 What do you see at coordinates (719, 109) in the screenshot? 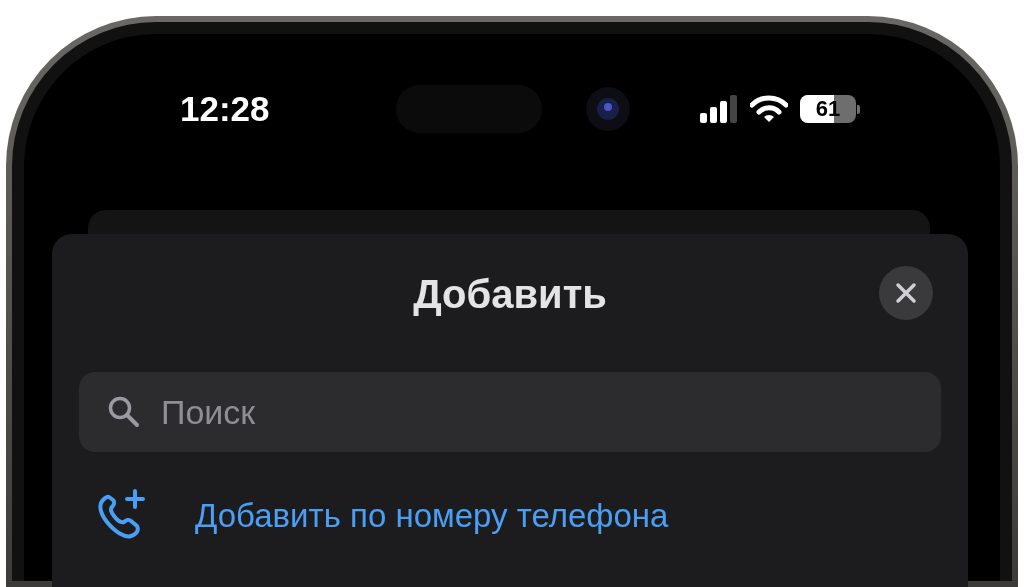
I see `signal-icon` at bounding box center [719, 109].